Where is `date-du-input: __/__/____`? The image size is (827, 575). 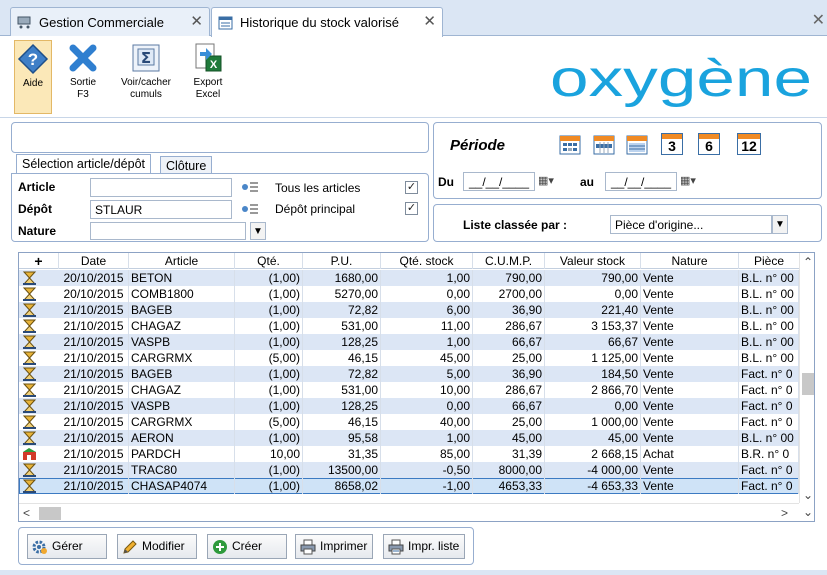
date-du-input: __/__/____ is located at coordinates (499, 181).